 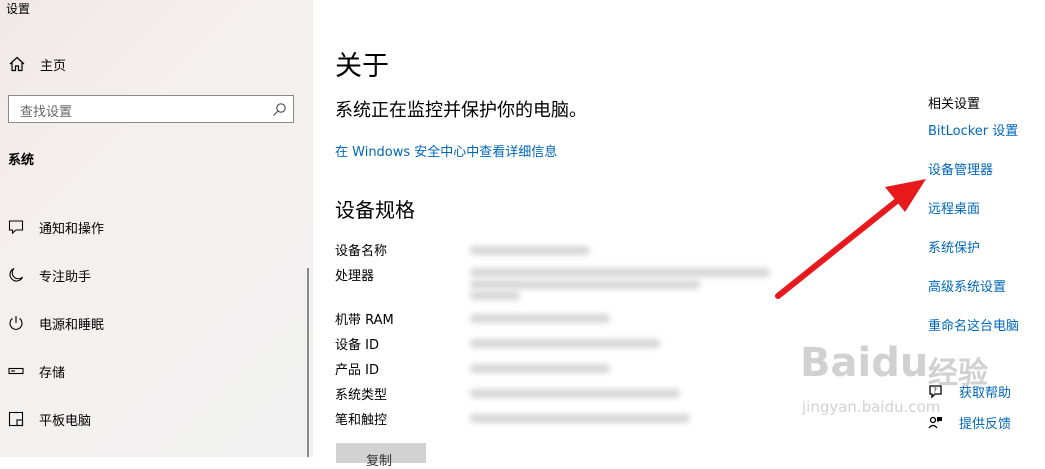 What do you see at coordinates (357, 370) in the screenshot?
I see `spec-label: 产品 ID` at bounding box center [357, 370].